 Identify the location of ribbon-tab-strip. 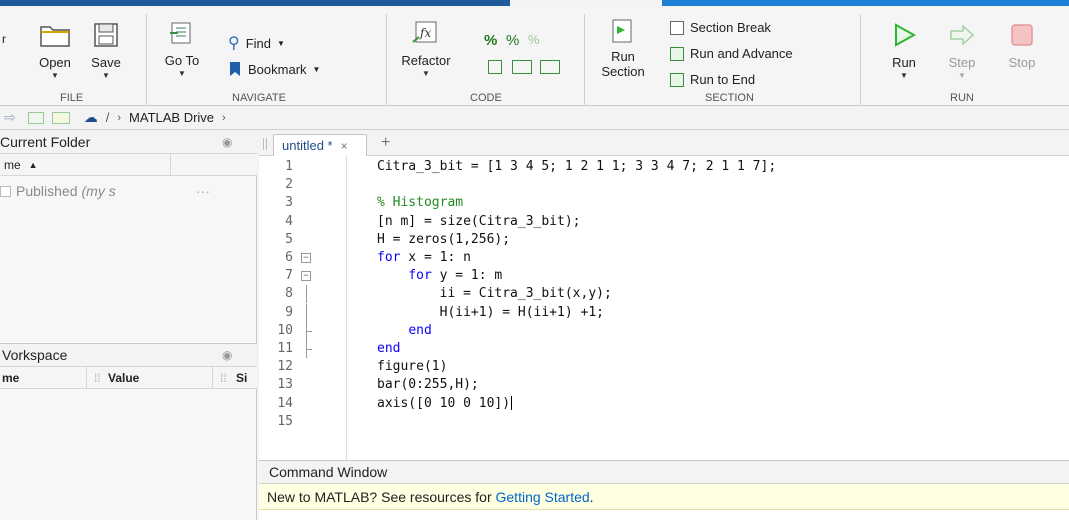
(534, 4).